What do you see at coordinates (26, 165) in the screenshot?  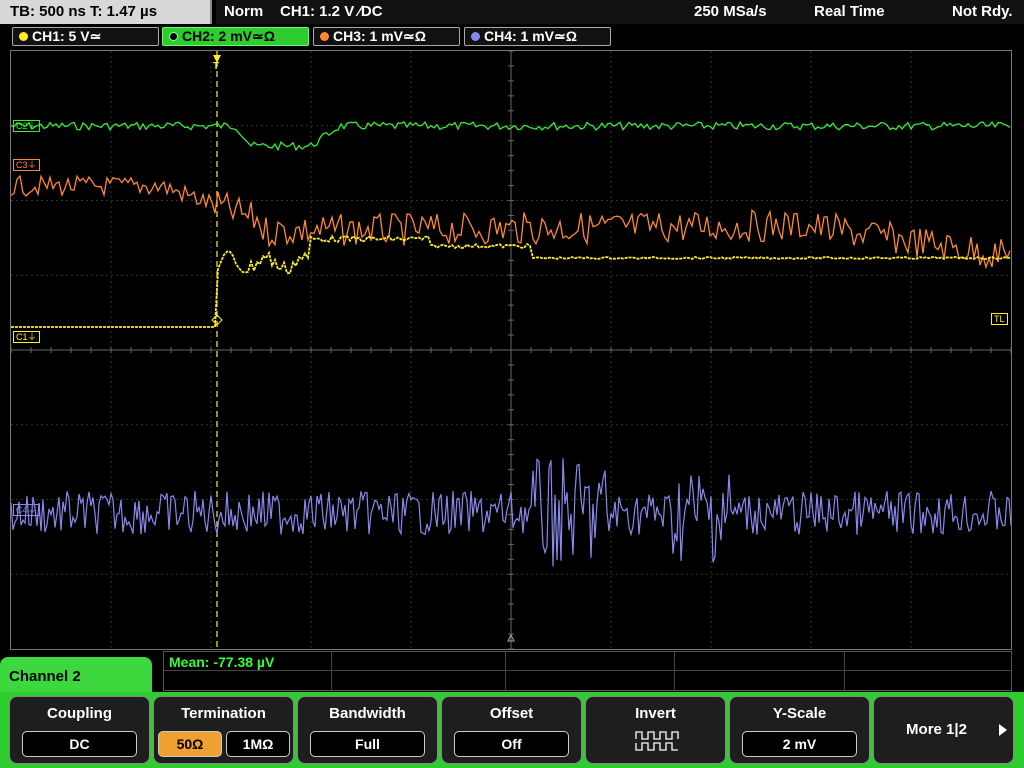 I see `ch3-ground-marker: C3⏚` at bounding box center [26, 165].